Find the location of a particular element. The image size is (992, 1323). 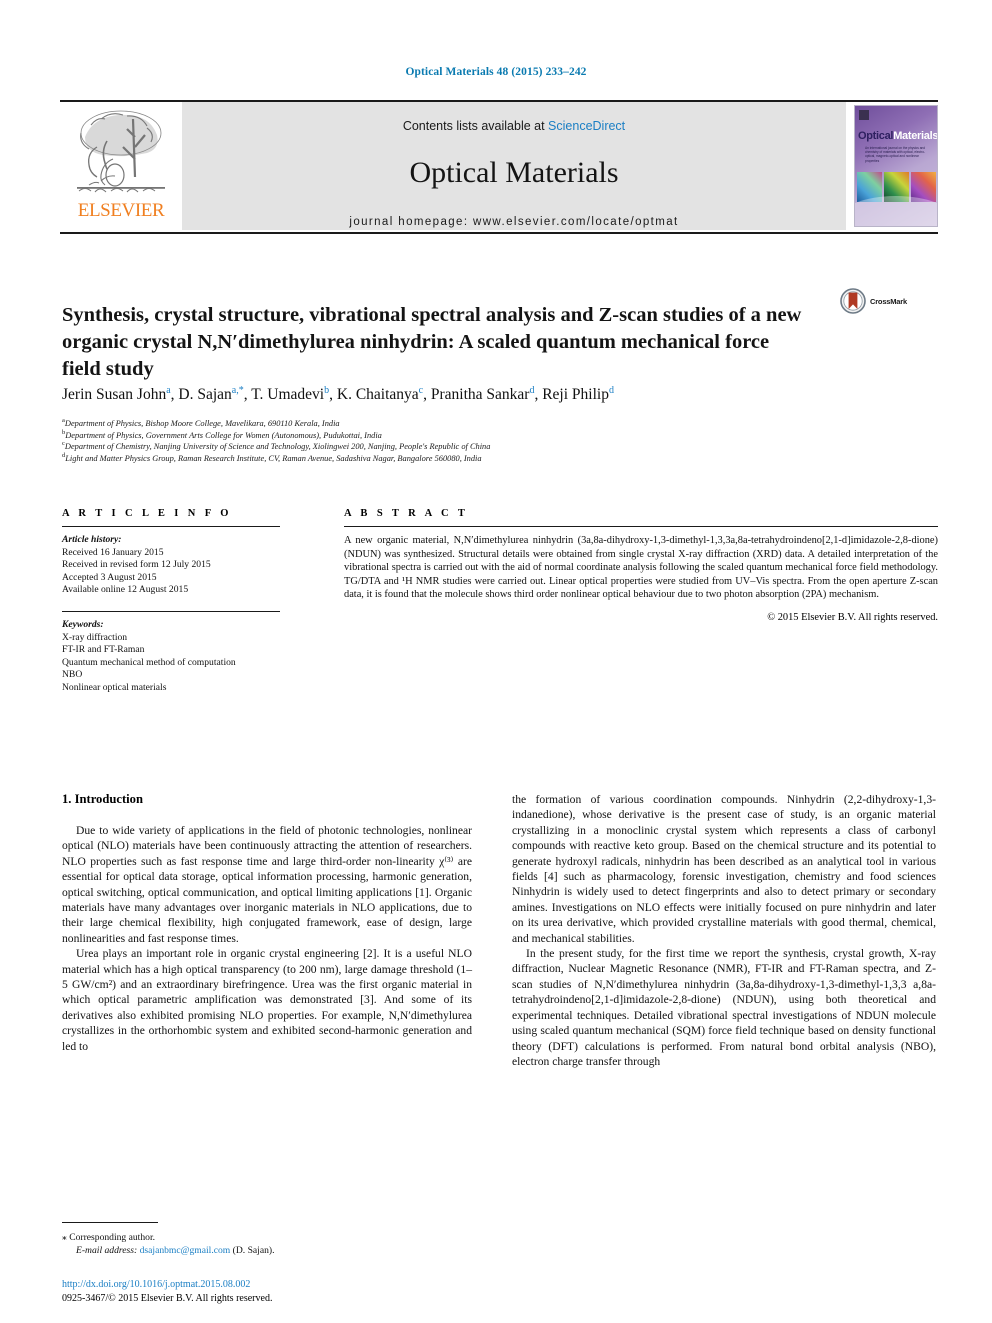

author-name: Reji Philip is located at coordinates (575, 394).